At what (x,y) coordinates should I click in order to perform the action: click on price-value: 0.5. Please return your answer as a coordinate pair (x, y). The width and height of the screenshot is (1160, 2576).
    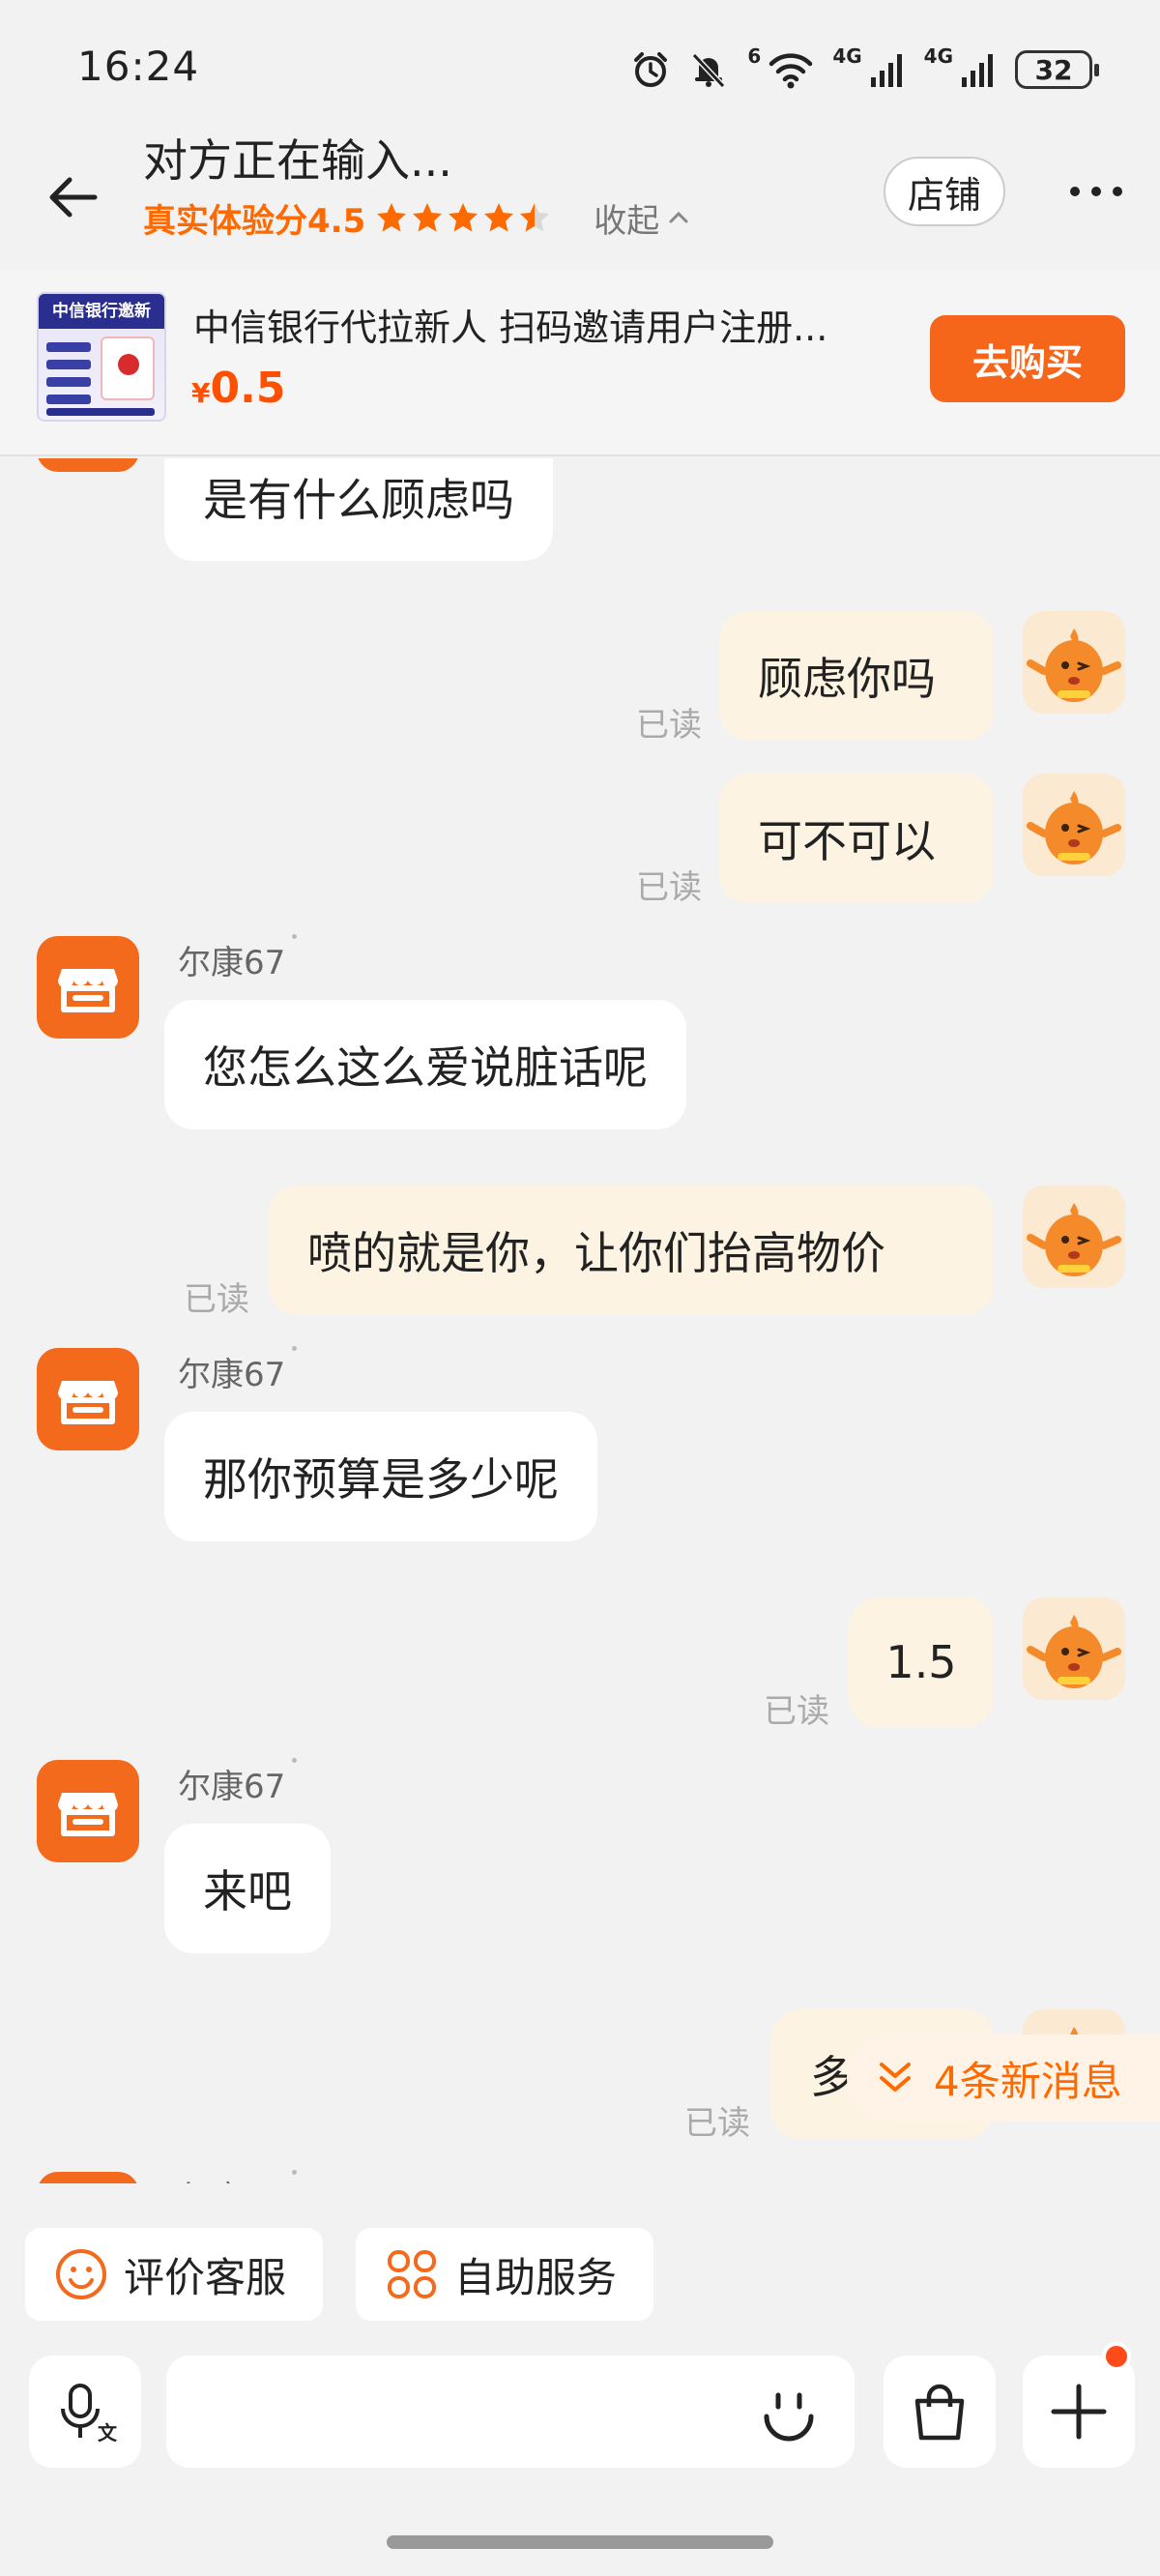
    Looking at the image, I should click on (248, 388).